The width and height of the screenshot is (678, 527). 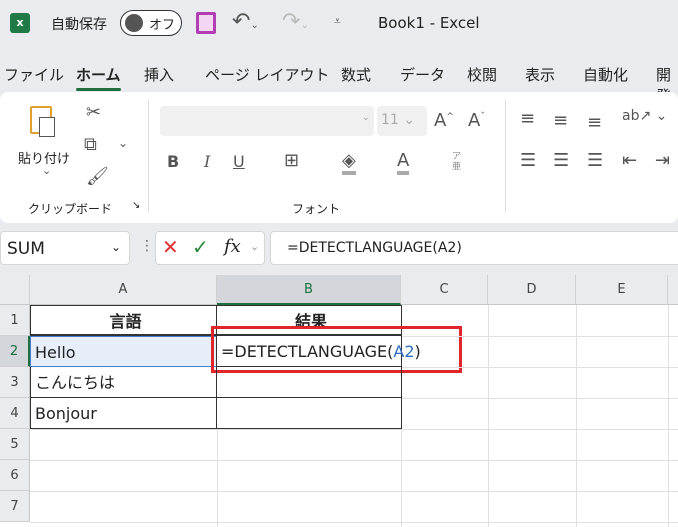 What do you see at coordinates (90, 144) in the screenshot?
I see `copy-icon: ⧉` at bounding box center [90, 144].